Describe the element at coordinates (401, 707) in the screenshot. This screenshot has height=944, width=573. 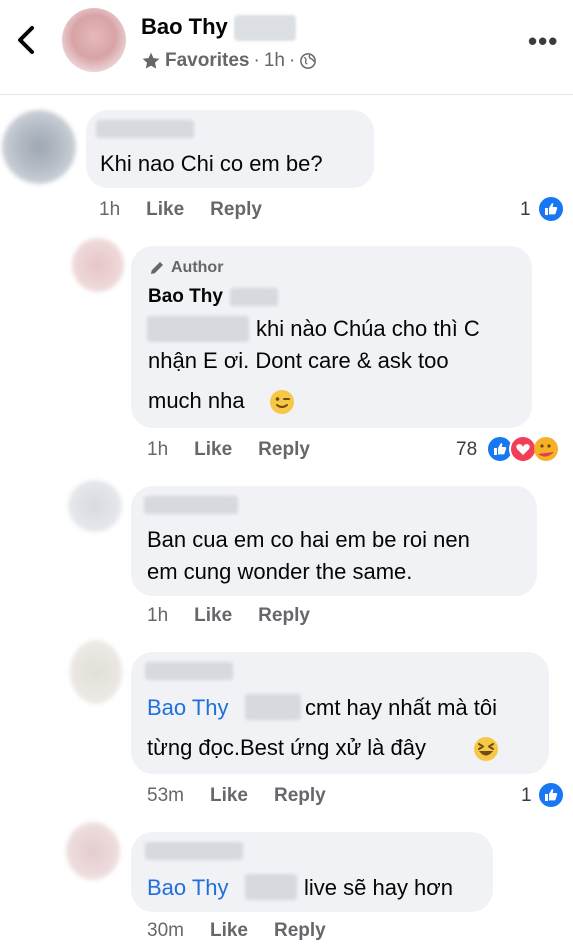
I see `comment-text-line-1: cmt hay nhất mà tôi` at that location.